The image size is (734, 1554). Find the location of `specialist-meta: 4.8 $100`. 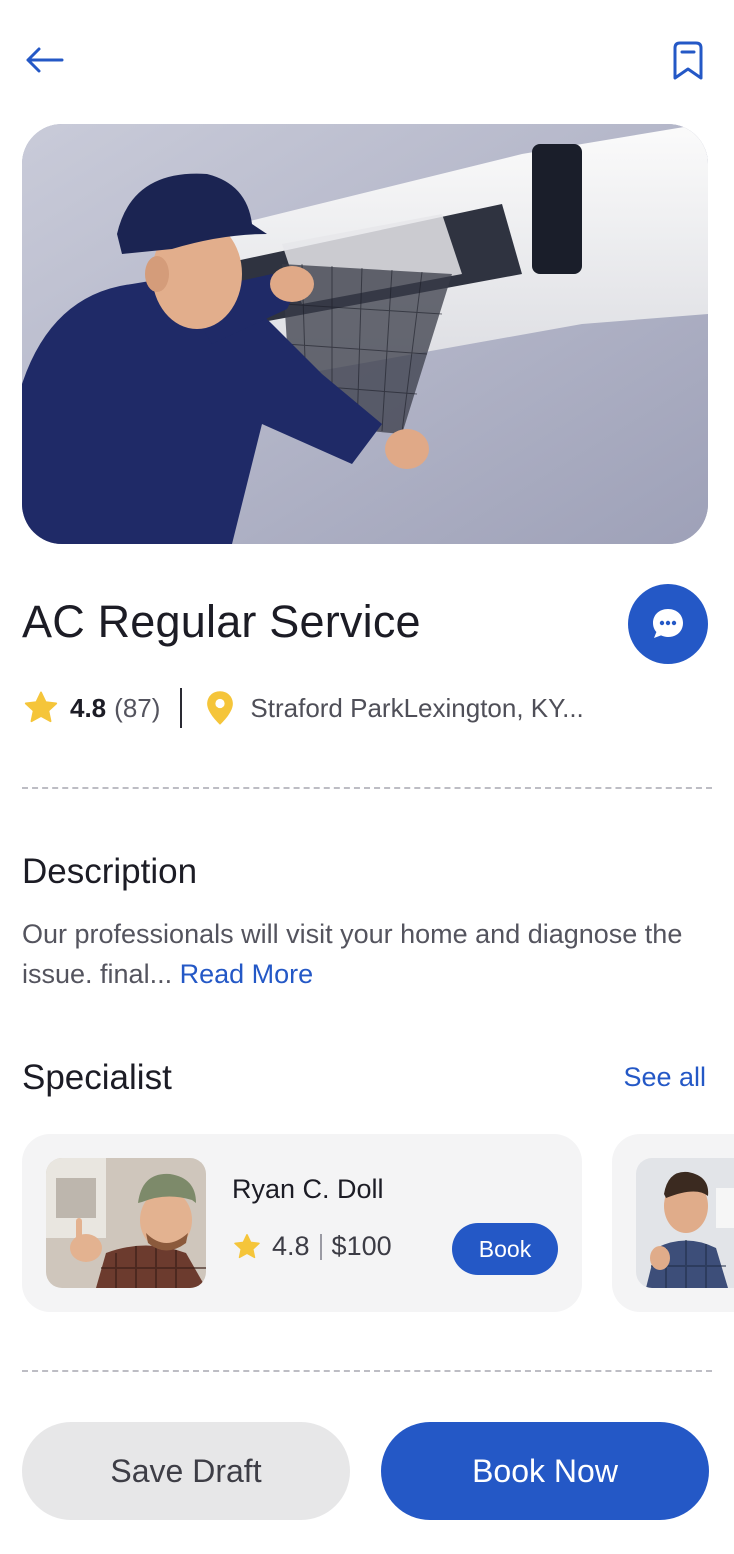

specialist-meta: 4.8 $100 is located at coordinates (312, 1246).